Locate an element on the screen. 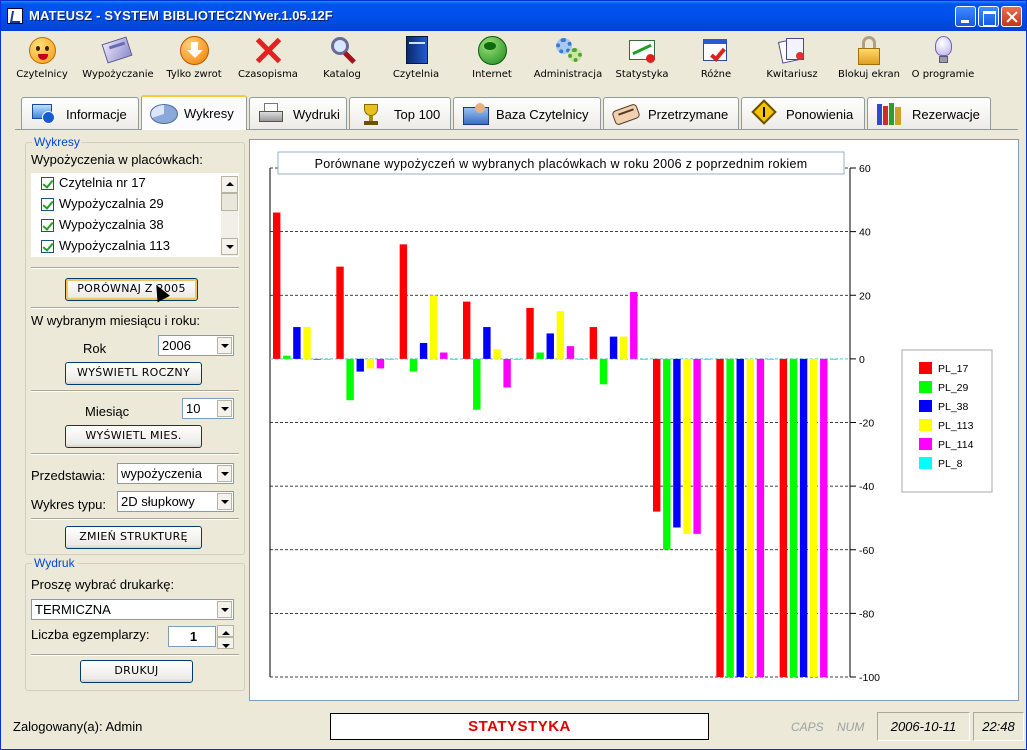 Image resolution: width=1027 pixels, height=750 pixels. printer-select: TERMICZNA is located at coordinates (132, 609).